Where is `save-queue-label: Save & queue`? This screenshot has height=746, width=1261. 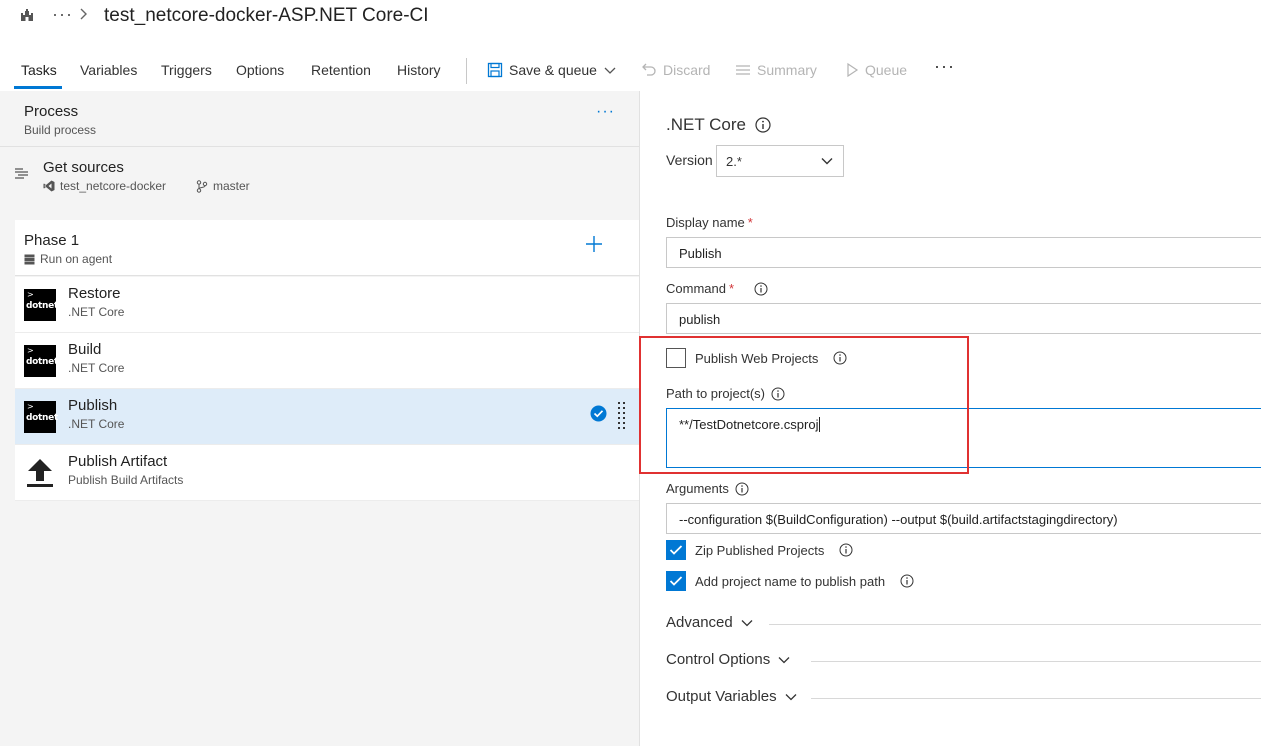 save-queue-label: Save & queue is located at coordinates (553, 70).